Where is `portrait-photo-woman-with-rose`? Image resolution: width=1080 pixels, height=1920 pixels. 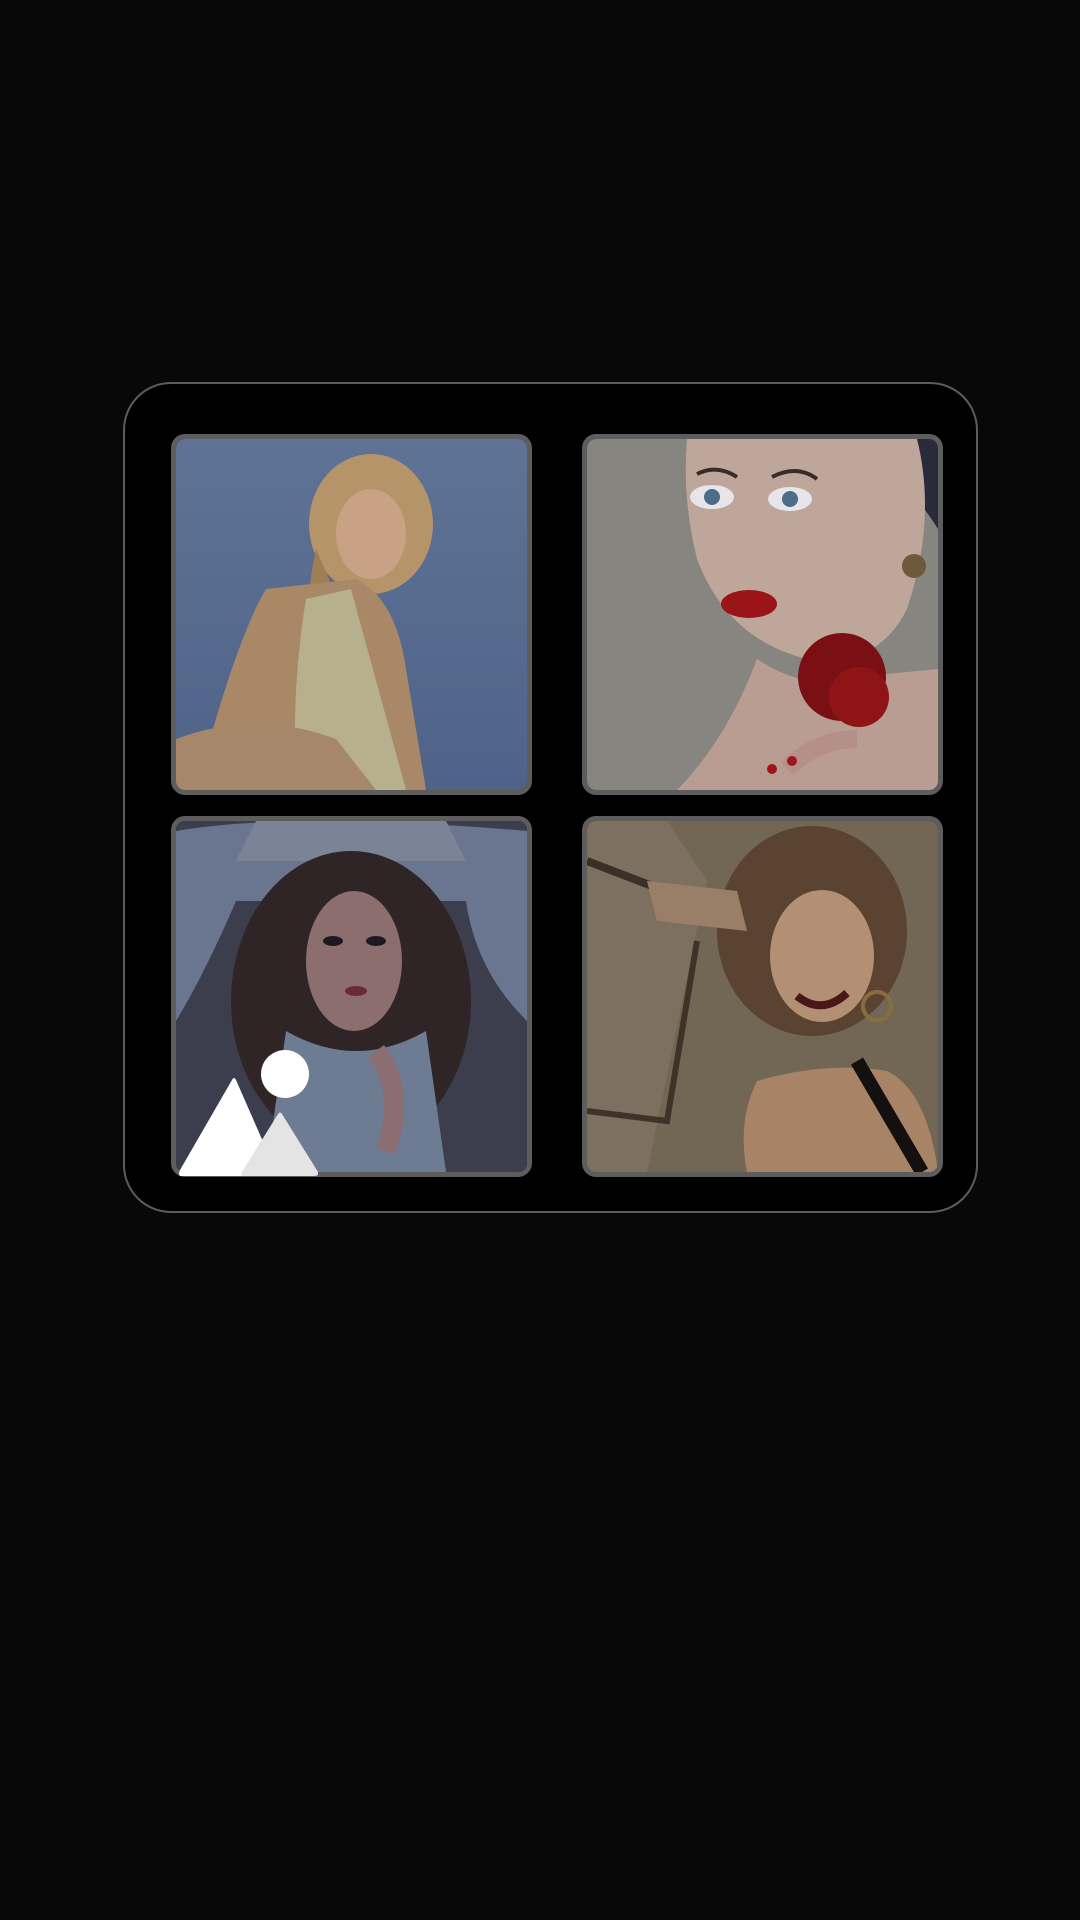 portrait-photo-woman-with-rose is located at coordinates (762, 614).